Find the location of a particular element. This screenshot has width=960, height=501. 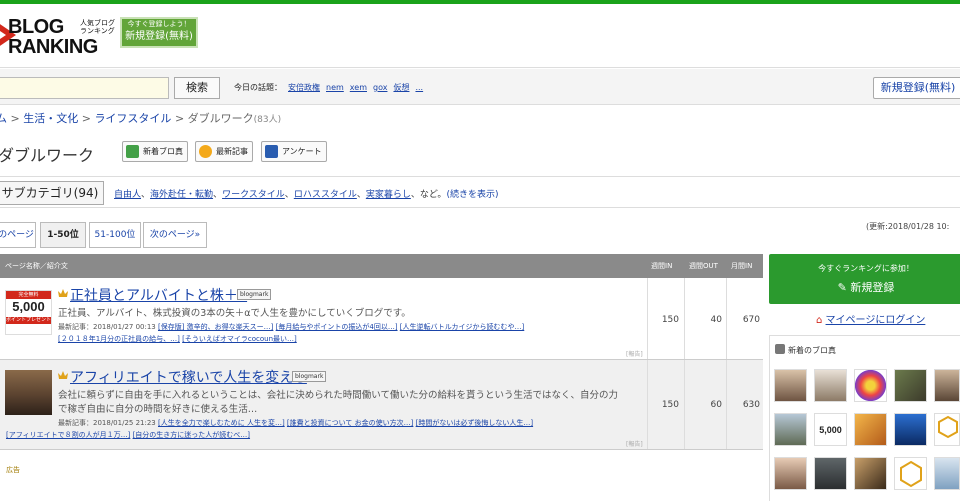

latest-articles-2: [２０１８年1月分の正社員の給与、…] [そういえばオマイラcocoun最い…] is located at coordinates (177, 339).